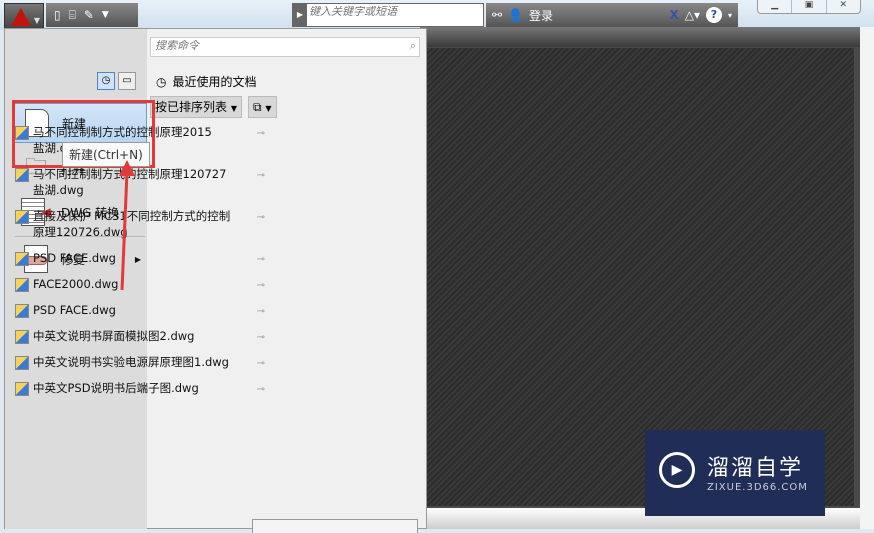 The height and width of the screenshot is (533, 874). Describe the element at coordinates (161, 81) in the screenshot. I see `recent-documents-icon: ◷` at that location.